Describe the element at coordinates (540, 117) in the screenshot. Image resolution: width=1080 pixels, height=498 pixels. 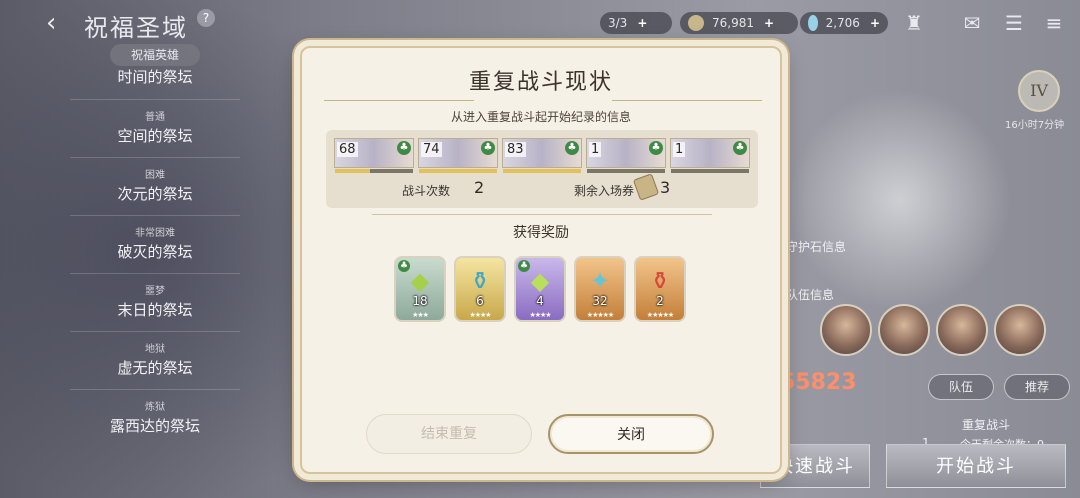
I see `dialog-subtitle: 从进入重复战斗起开始纪录的信息` at that location.